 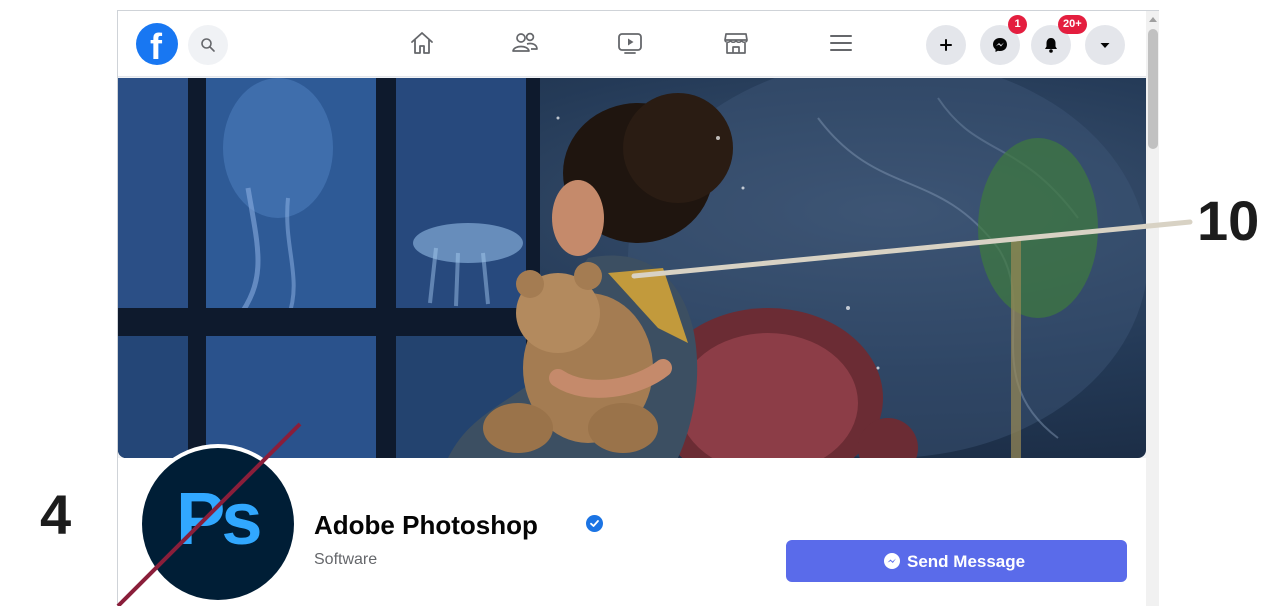 I want to click on messenger-badge: 1, so click(x=1017, y=24).